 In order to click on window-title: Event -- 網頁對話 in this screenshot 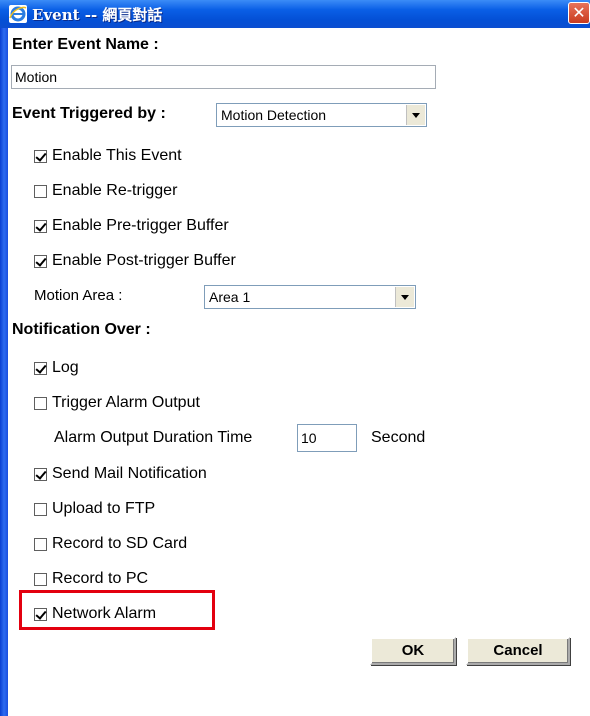, I will do `click(97, 15)`.